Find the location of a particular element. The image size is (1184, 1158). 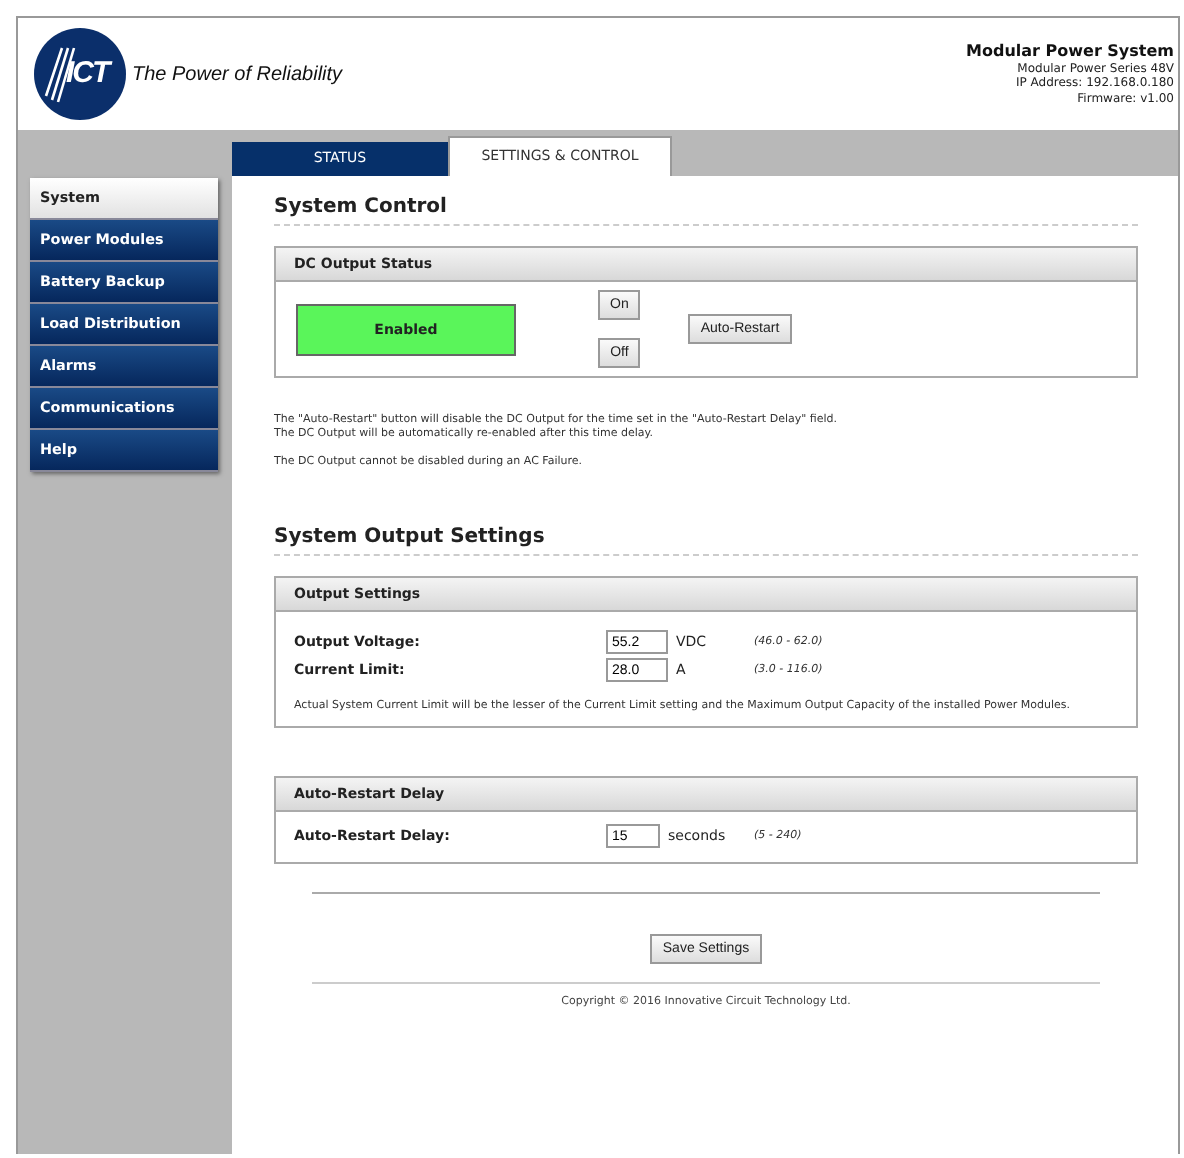

logo-icon: ICT is located at coordinates (80, 74).